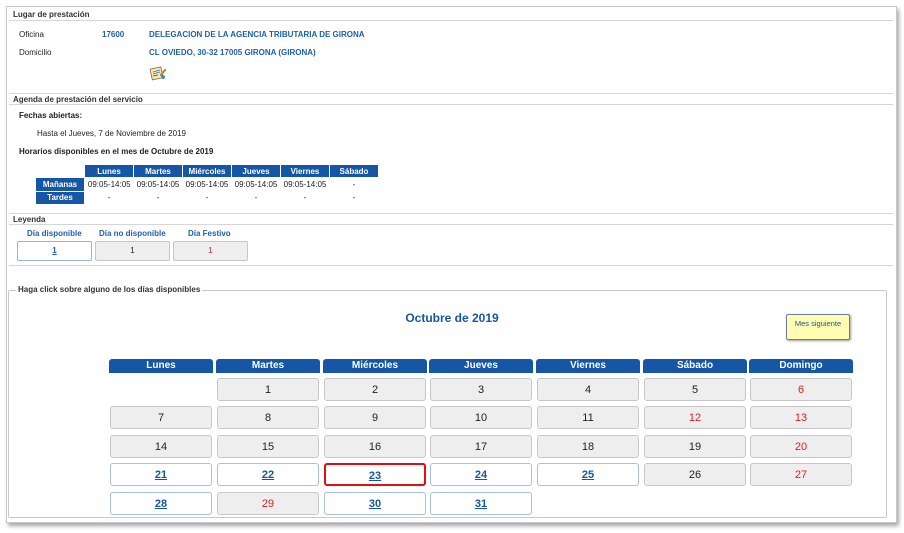 The width and height of the screenshot is (904, 533). What do you see at coordinates (354, 171) in the screenshot?
I see `horario-day-header: Sábado` at bounding box center [354, 171].